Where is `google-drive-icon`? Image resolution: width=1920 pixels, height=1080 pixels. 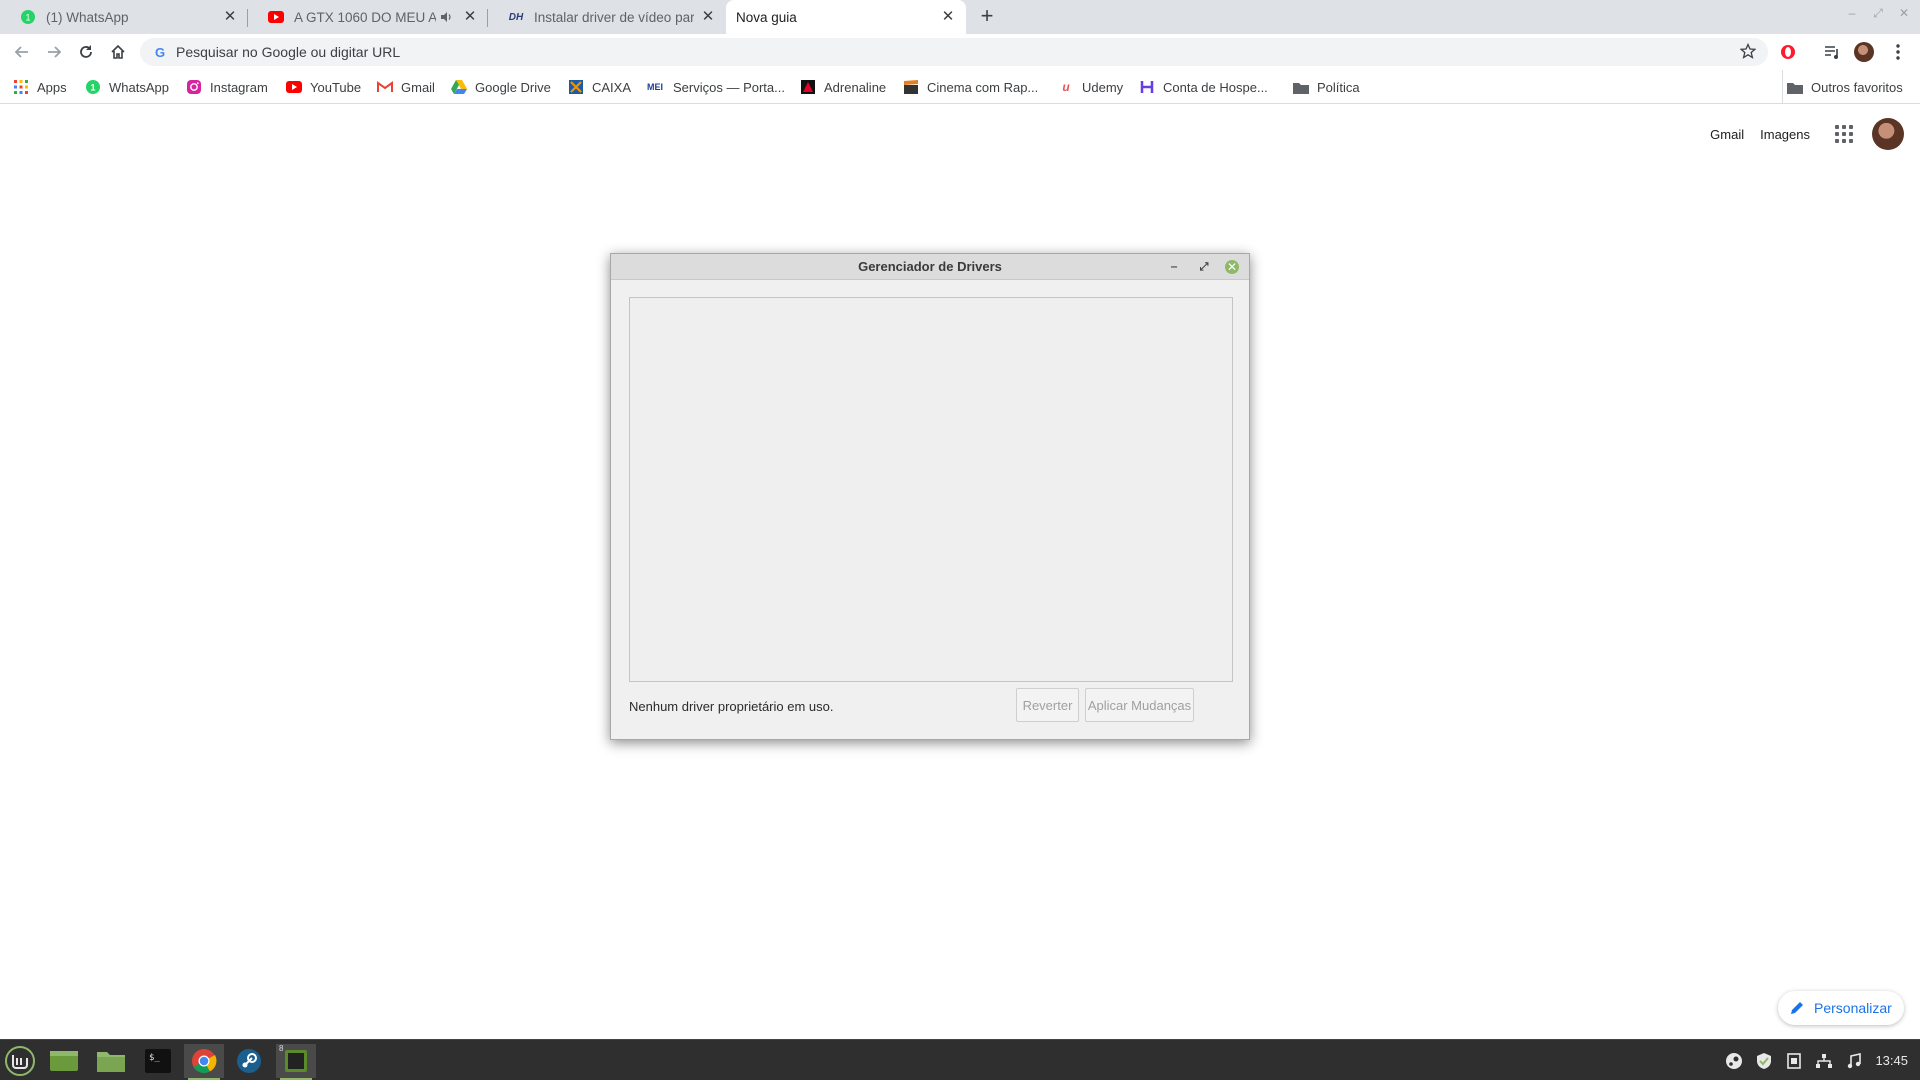 google-drive-icon is located at coordinates (459, 87).